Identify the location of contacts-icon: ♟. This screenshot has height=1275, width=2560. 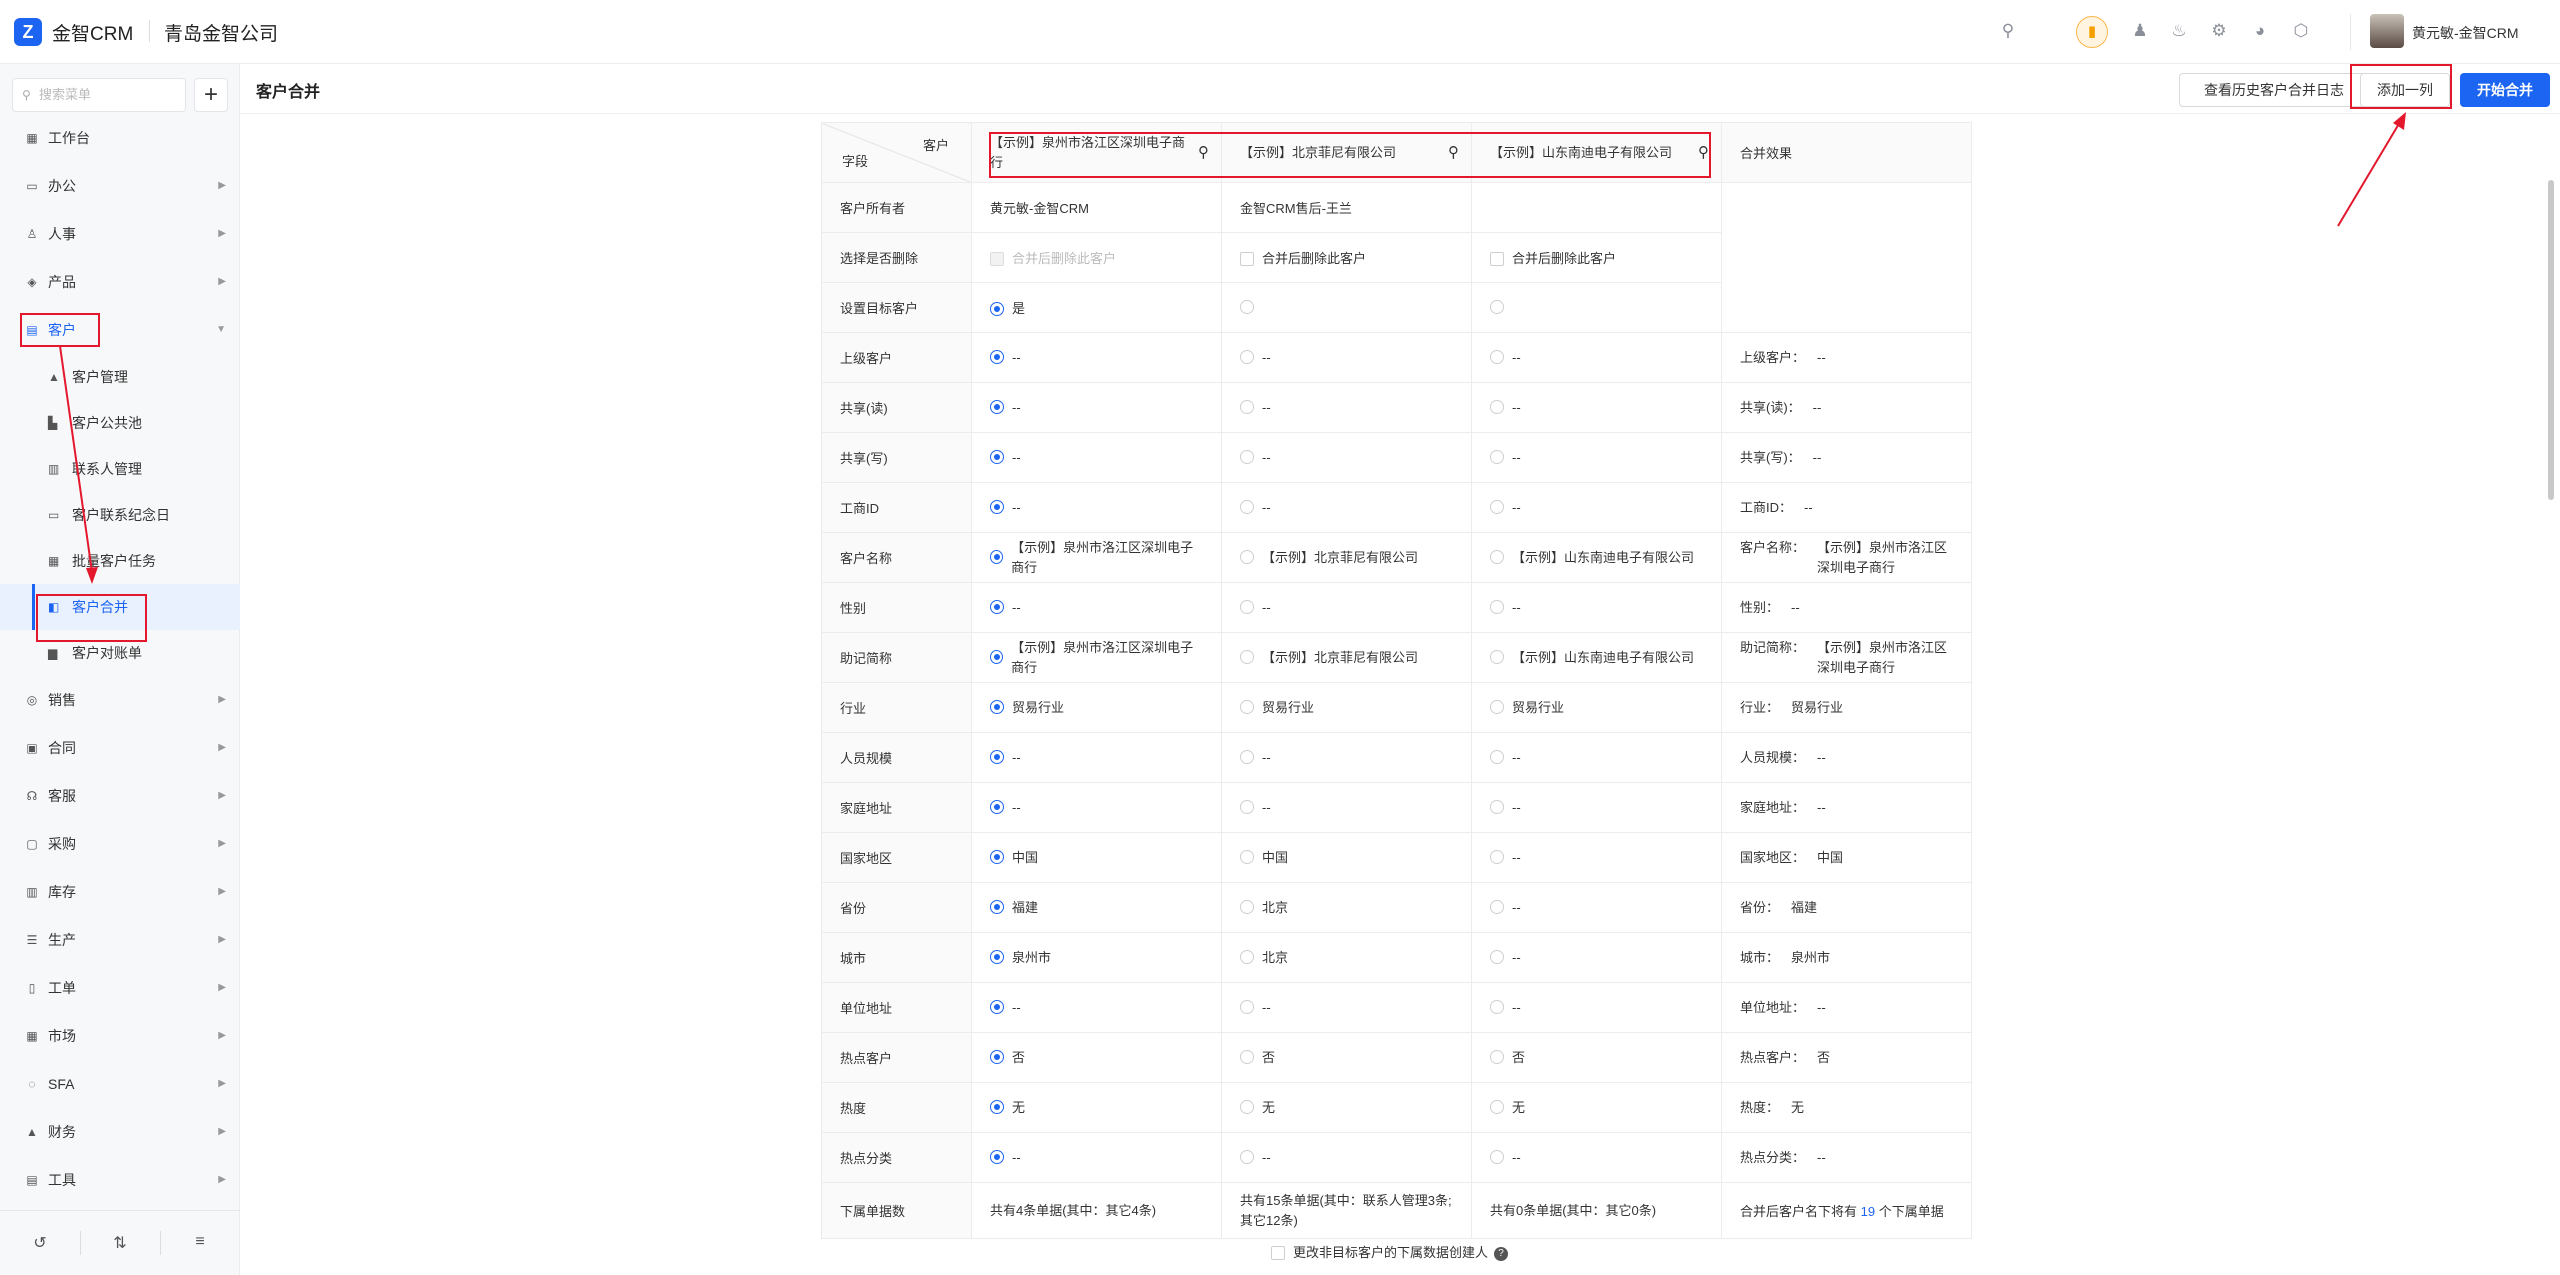
(2140, 31).